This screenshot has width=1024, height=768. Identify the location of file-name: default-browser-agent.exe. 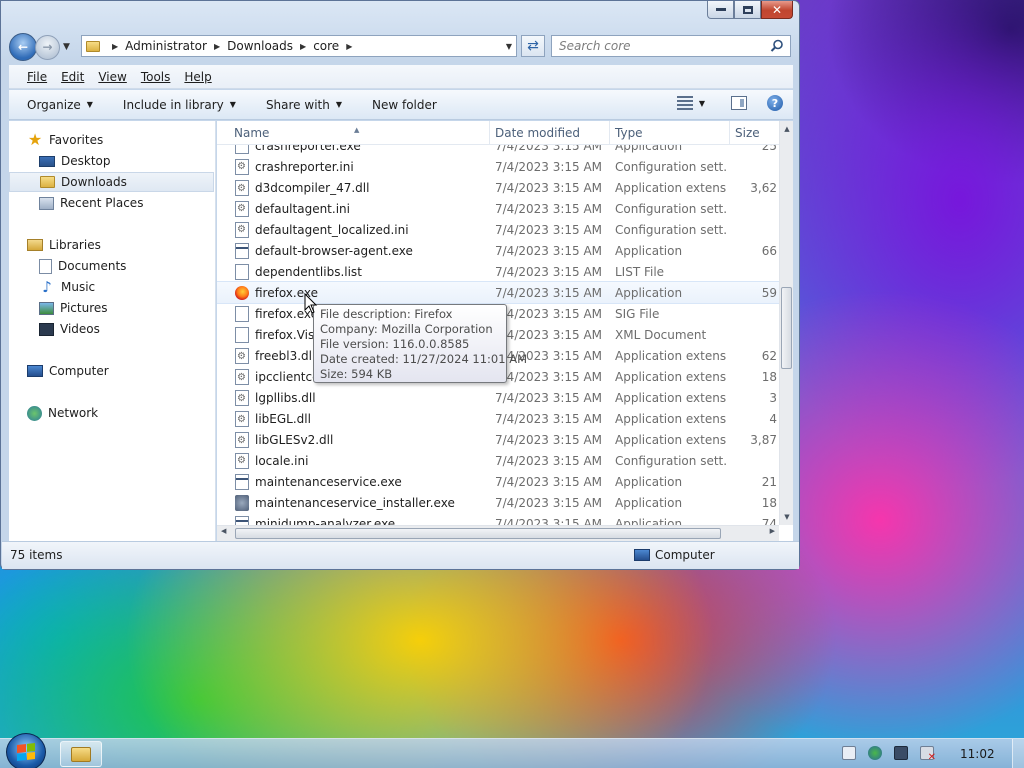
(324, 250).